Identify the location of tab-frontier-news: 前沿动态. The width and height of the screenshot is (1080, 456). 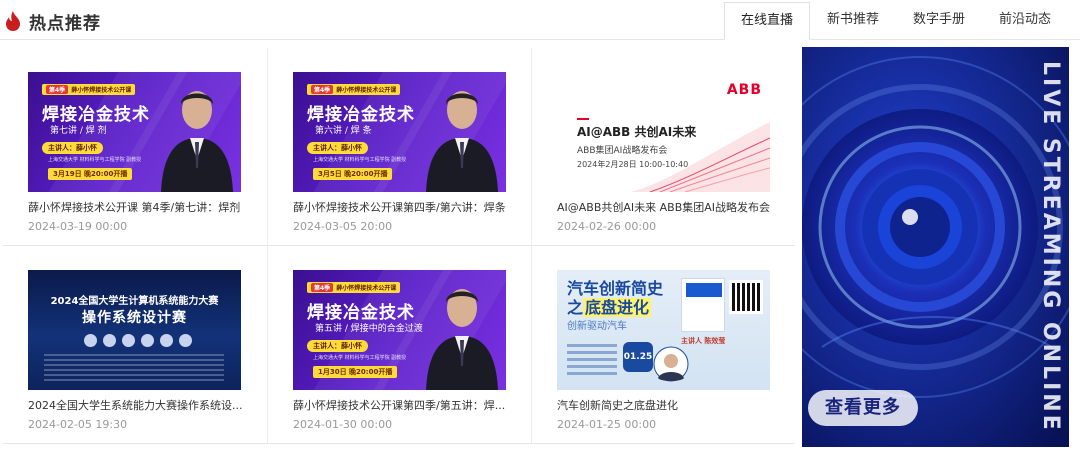
(1025, 21).